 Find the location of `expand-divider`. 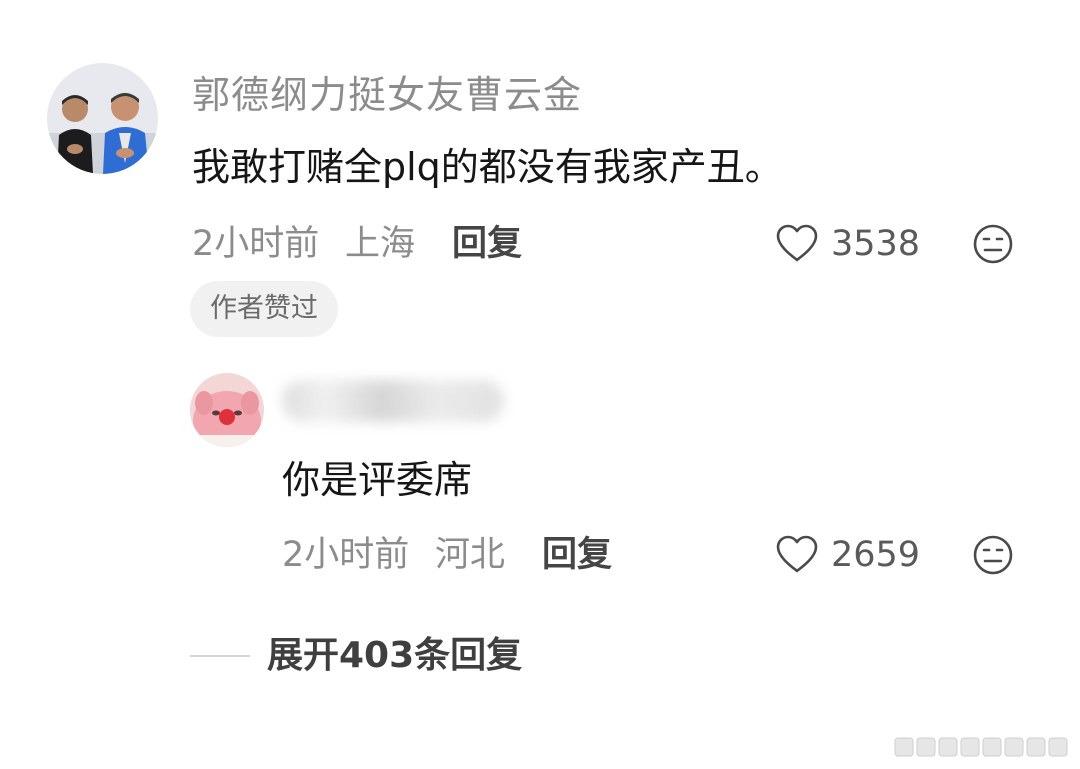

expand-divider is located at coordinates (220, 656).